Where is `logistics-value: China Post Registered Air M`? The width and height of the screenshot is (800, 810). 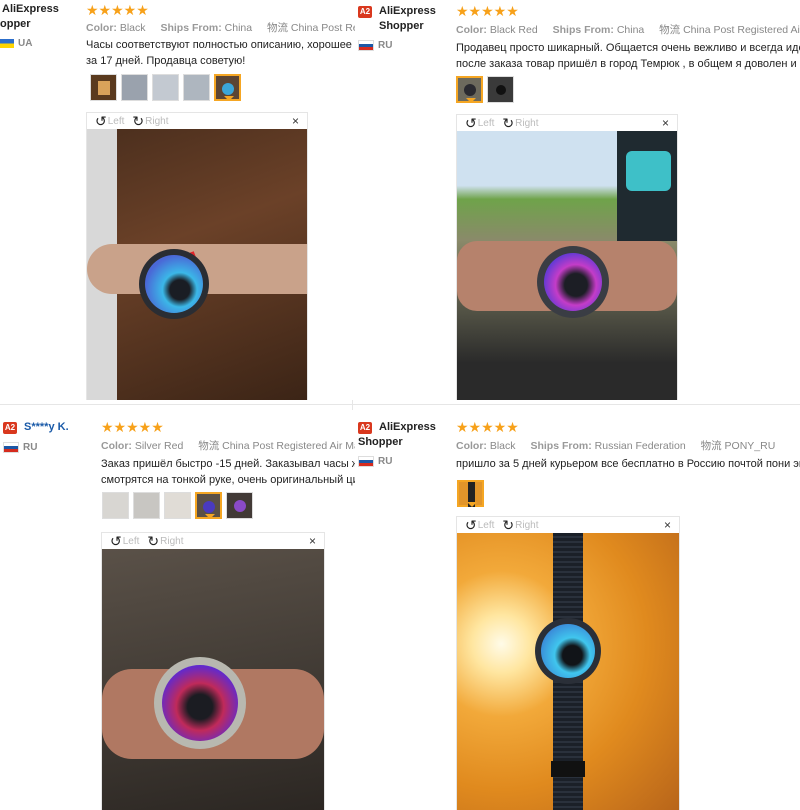 logistics-value: China Post Registered Air M is located at coordinates (741, 30).